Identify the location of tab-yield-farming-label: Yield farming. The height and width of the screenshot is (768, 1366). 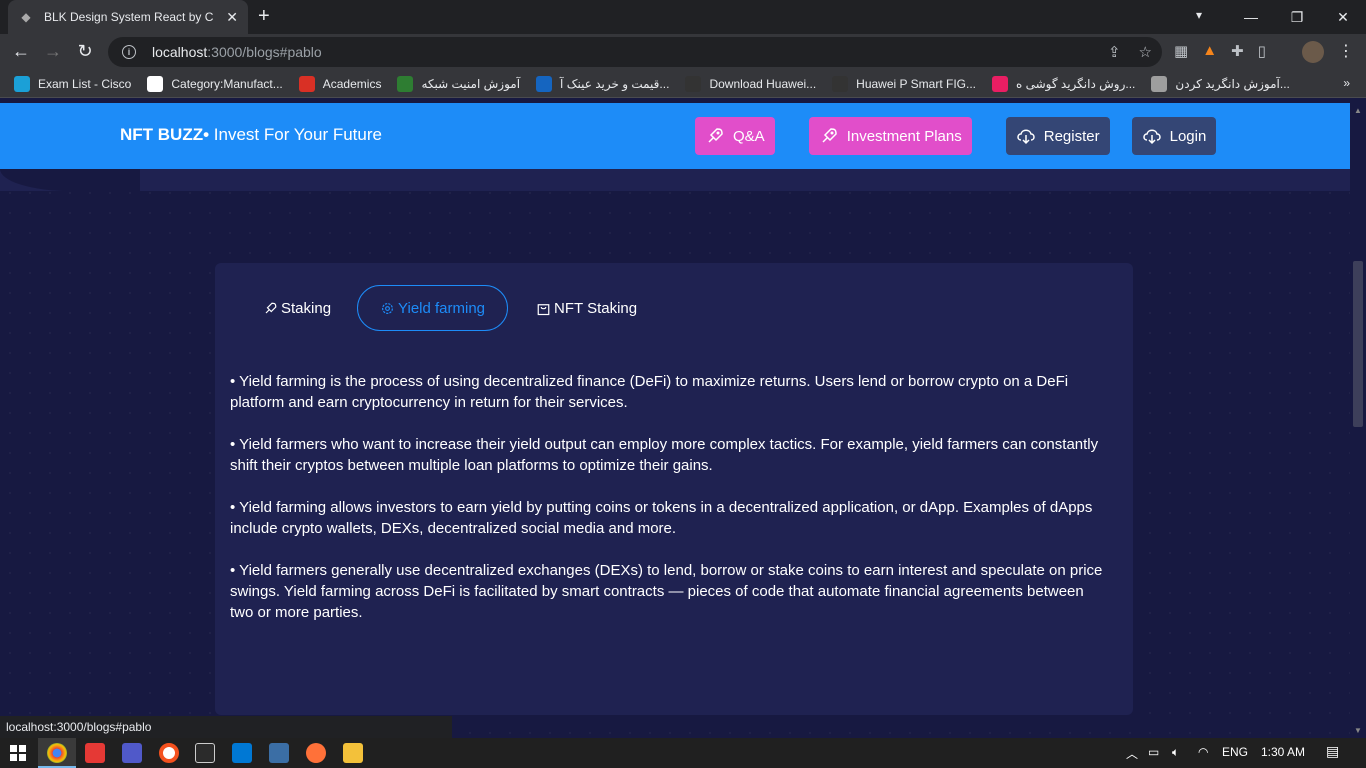
(442, 308).